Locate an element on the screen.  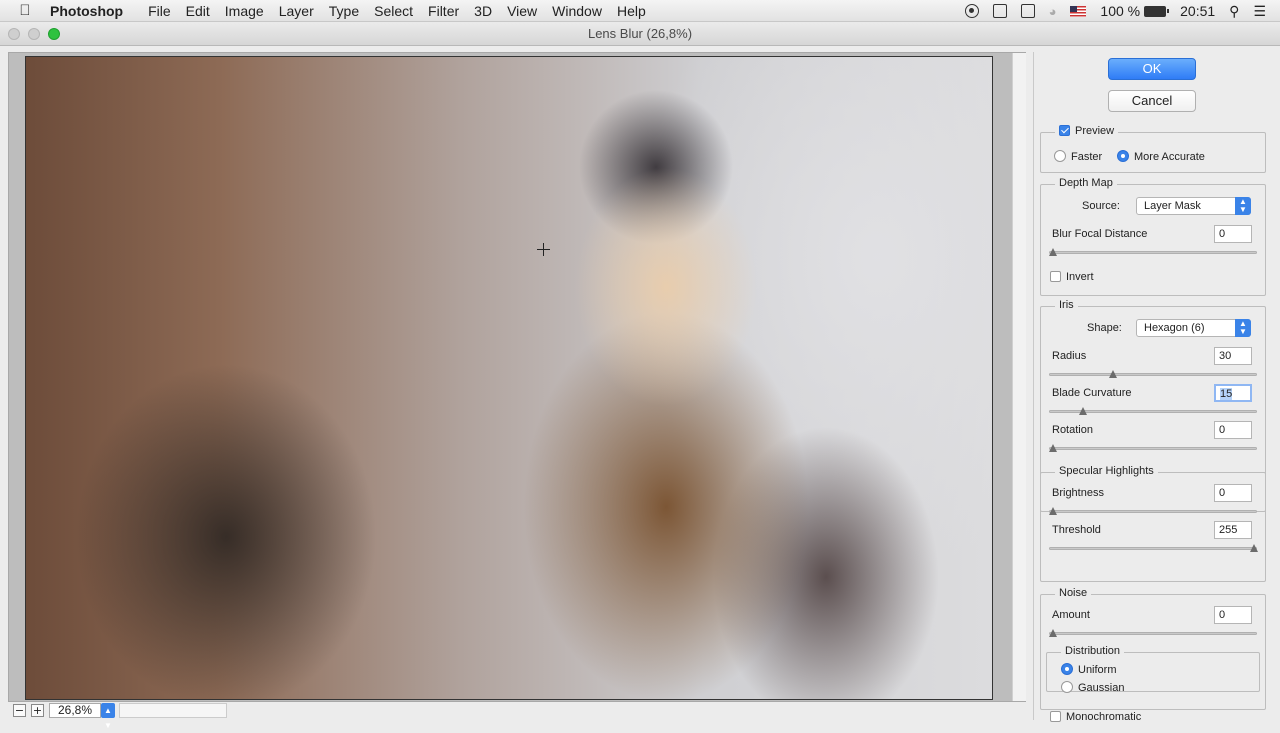
zoom-track is located at coordinates (173, 710).